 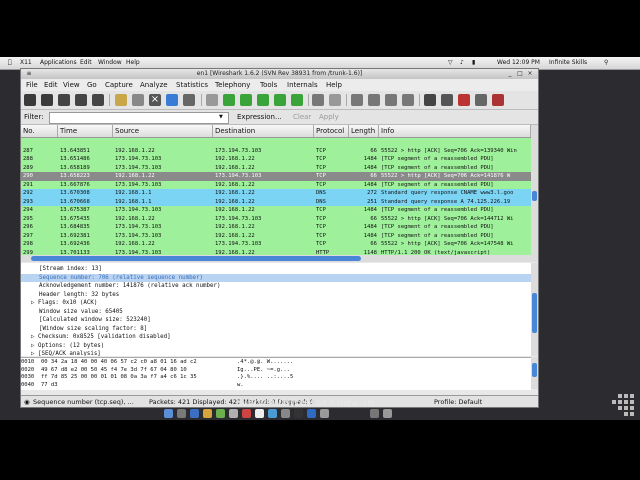 I want to click on restart-capture-icon, so click(x=98, y=100).